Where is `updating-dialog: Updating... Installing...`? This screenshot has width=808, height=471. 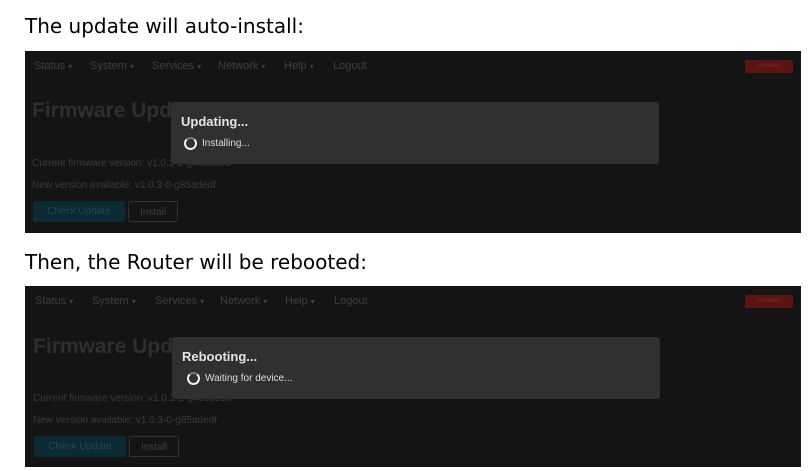
updating-dialog: Updating... Installing... is located at coordinates (415, 133).